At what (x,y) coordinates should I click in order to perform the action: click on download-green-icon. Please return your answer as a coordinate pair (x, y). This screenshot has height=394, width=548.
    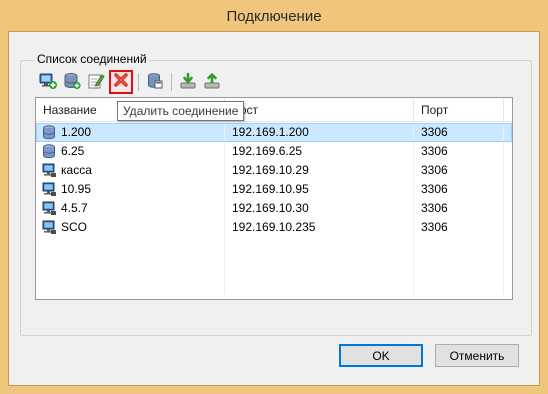
    Looking at the image, I should click on (188, 82).